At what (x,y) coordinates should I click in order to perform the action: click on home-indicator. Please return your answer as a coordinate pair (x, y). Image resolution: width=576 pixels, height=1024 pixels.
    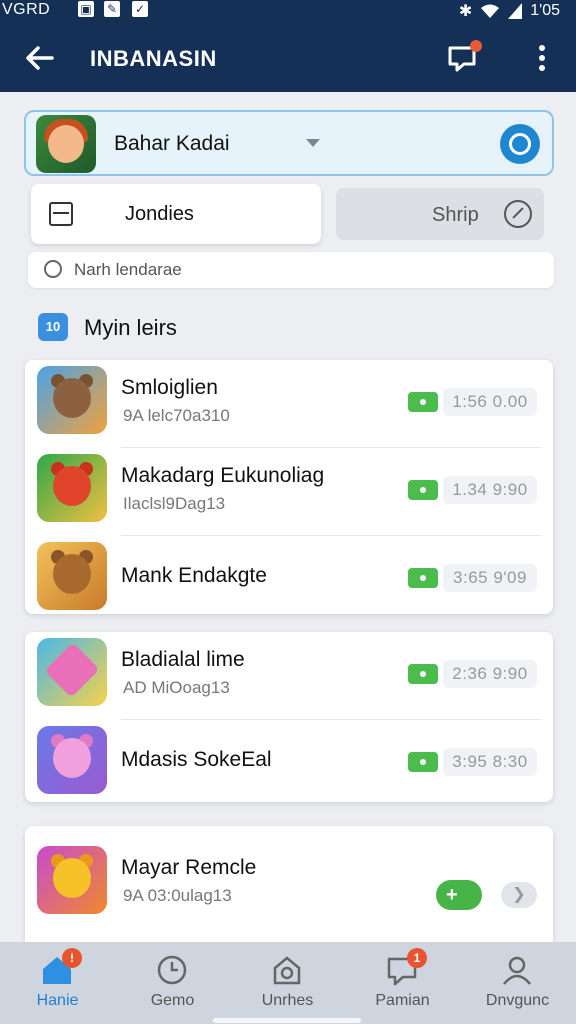
    Looking at the image, I should click on (287, 1020).